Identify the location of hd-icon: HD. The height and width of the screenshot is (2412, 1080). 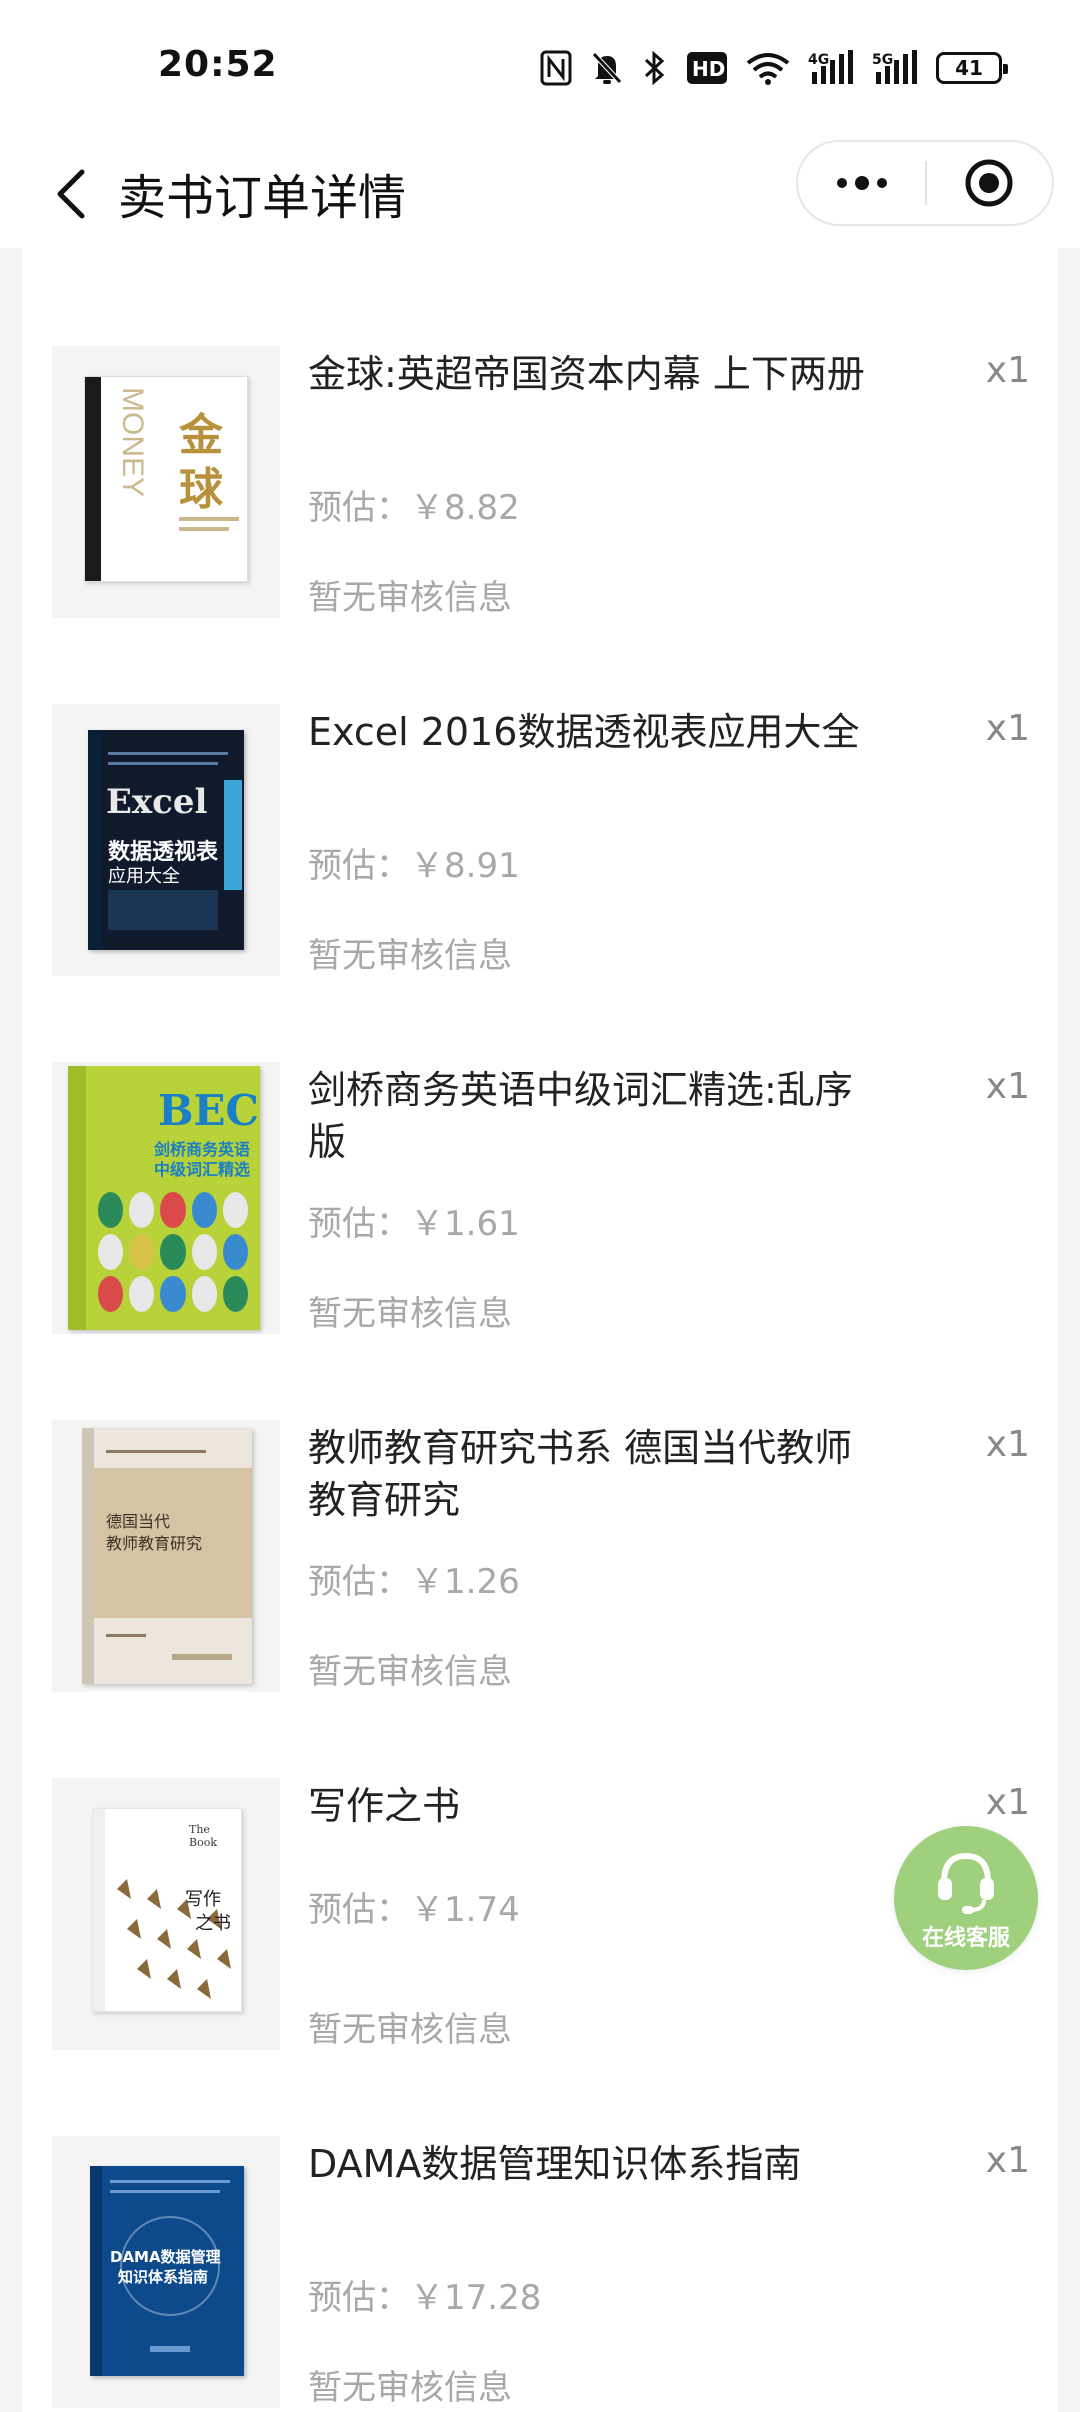
(707, 68).